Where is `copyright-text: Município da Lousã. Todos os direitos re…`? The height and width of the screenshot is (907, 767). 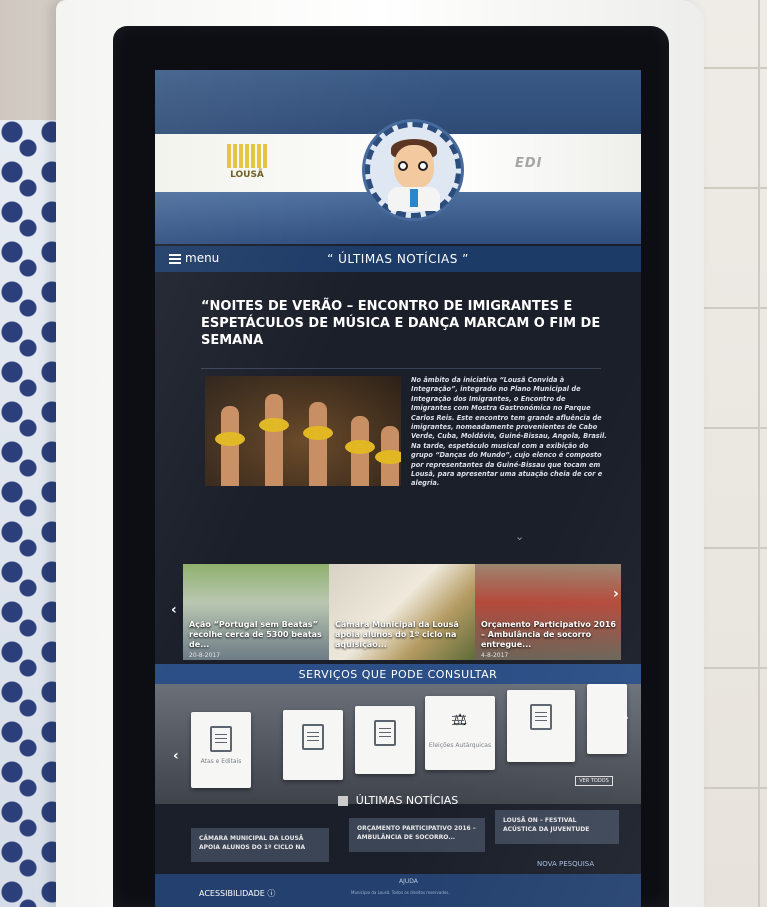 copyright-text: Município da Lousã. Todos os direitos re… is located at coordinates (400, 892).